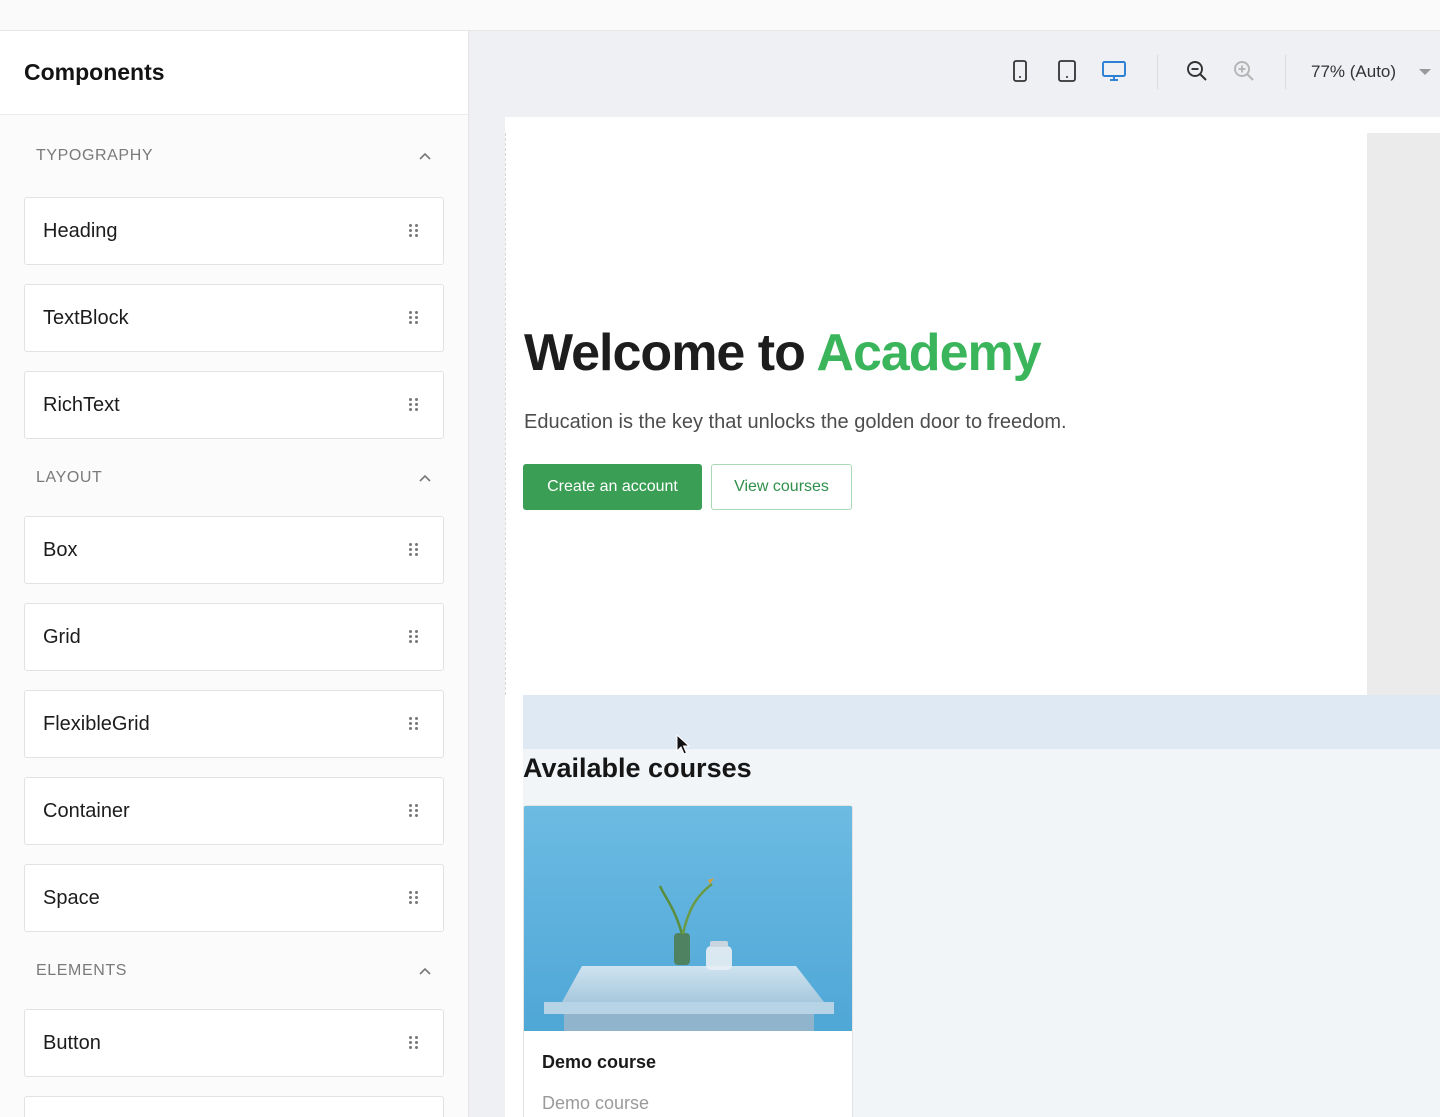  I want to click on component-label: Grid, so click(62, 636).